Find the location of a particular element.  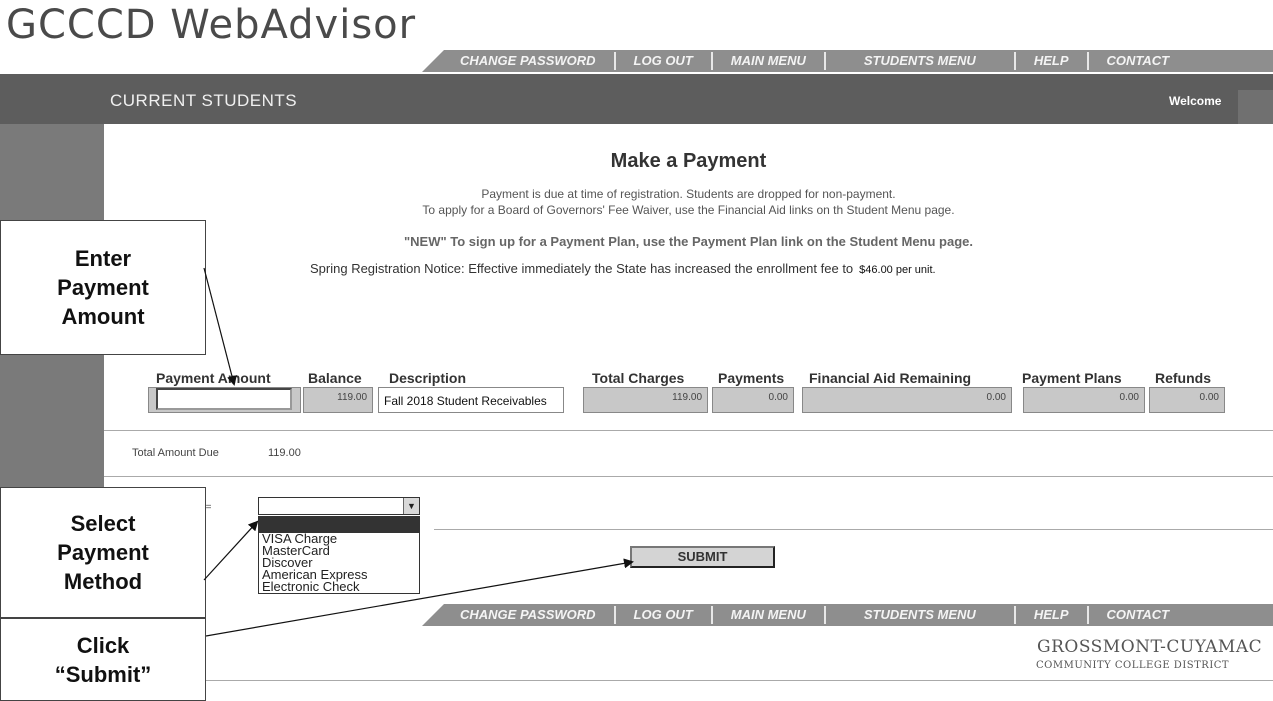

col-financial-aid: Financial Aid Remaining is located at coordinates (890, 378).